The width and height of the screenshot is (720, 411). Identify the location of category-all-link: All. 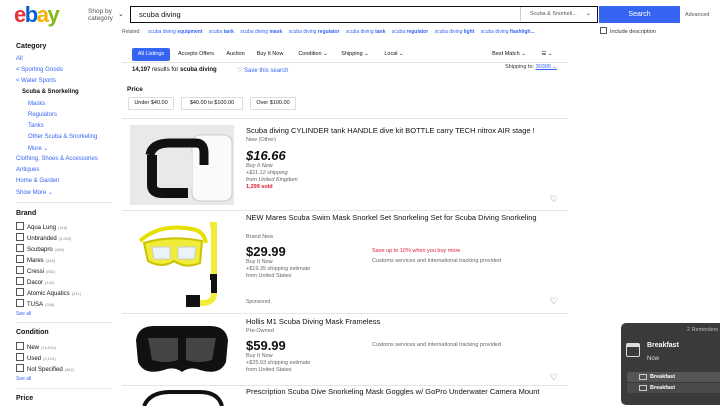
(19, 59).